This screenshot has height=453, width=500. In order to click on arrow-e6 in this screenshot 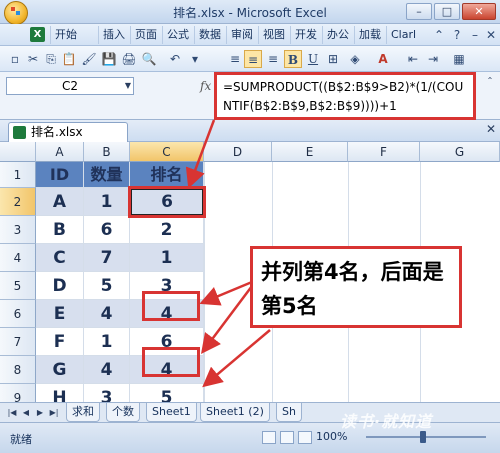, I will do `click(226, 293)`.